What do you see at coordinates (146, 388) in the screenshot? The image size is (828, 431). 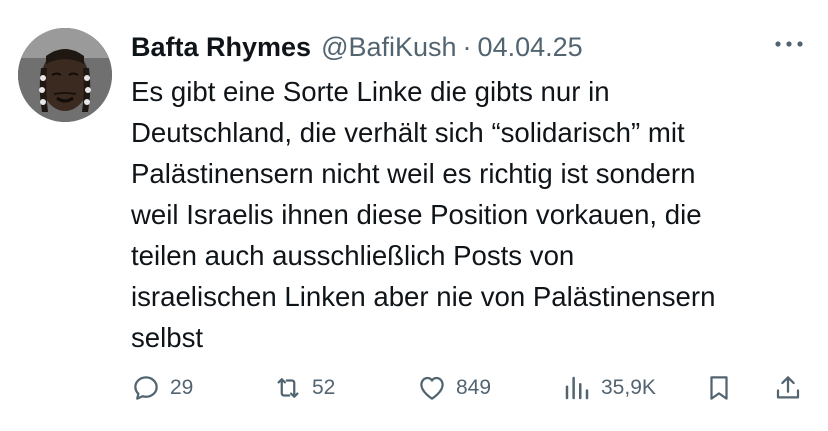 I see `reply-icon` at bounding box center [146, 388].